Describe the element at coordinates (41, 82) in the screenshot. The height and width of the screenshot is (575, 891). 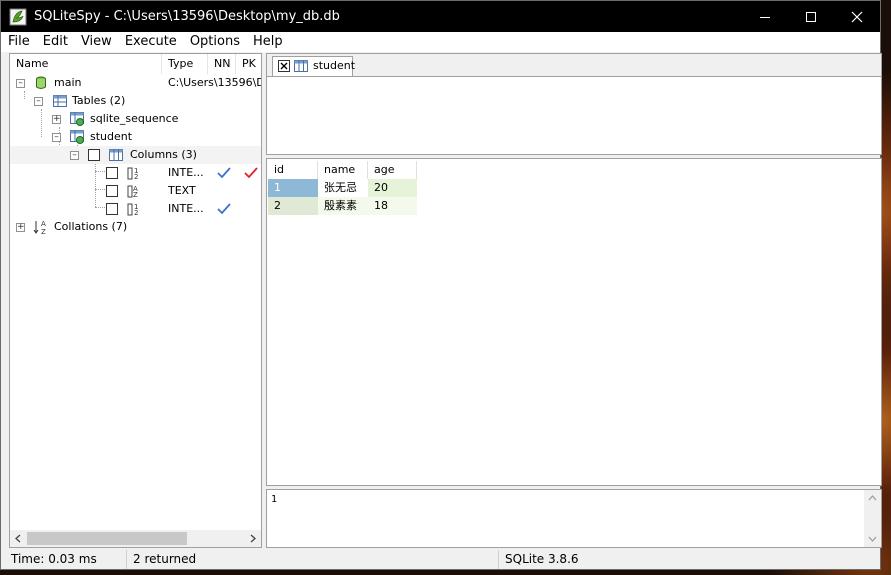
I see `database-icon` at that location.